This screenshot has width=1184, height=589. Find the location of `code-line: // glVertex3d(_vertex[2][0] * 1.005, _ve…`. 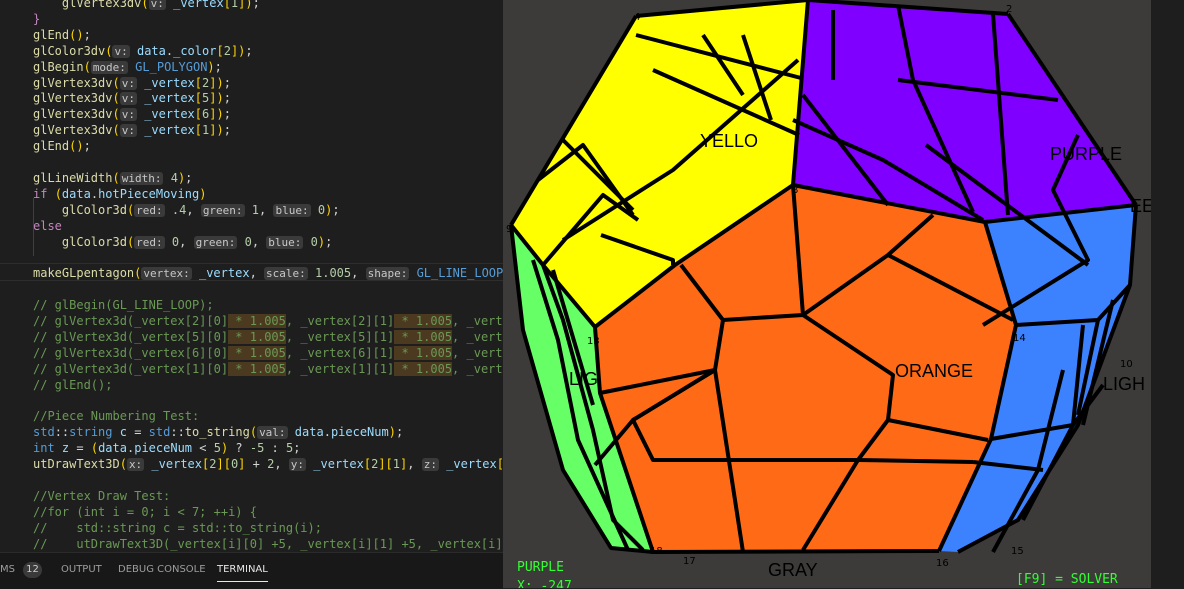

code-line: // glVertex3d(_vertex[2][0] * 1.005, _ve… is located at coordinates (268, 321).